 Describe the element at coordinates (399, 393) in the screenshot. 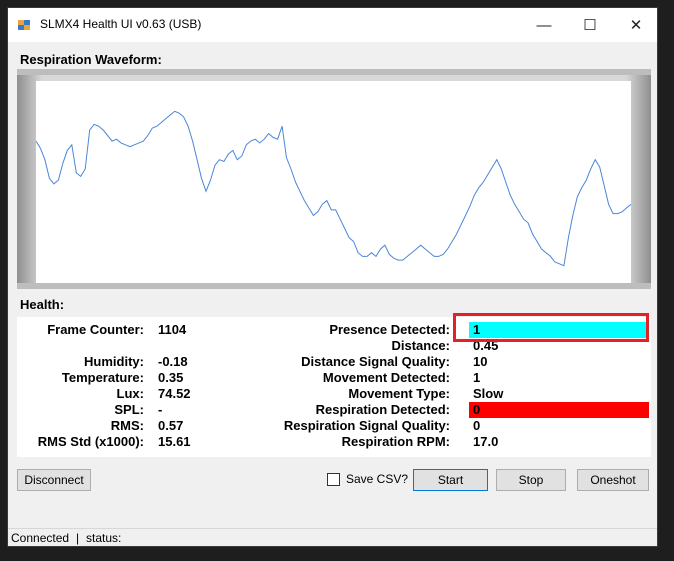

I see `movement-type-label: Movement Type:` at that location.